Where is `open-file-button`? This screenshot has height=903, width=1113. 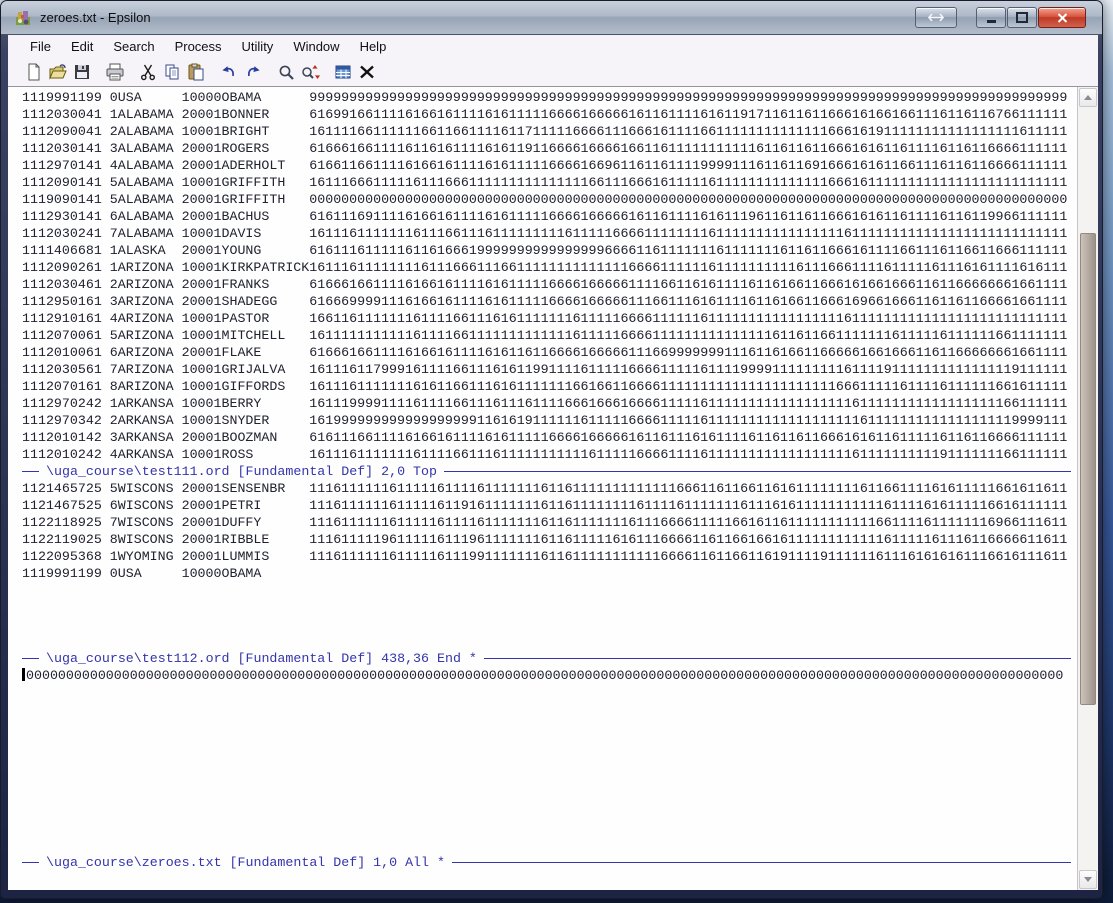 open-file-button is located at coordinates (58, 72).